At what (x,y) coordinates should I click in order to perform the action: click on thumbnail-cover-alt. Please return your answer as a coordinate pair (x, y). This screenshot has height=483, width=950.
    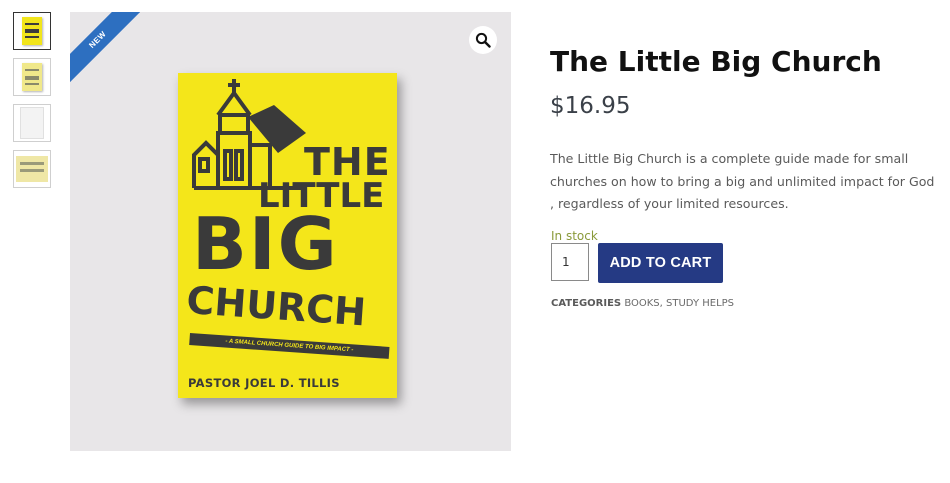
    Looking at the image, I should click on (32, 77).